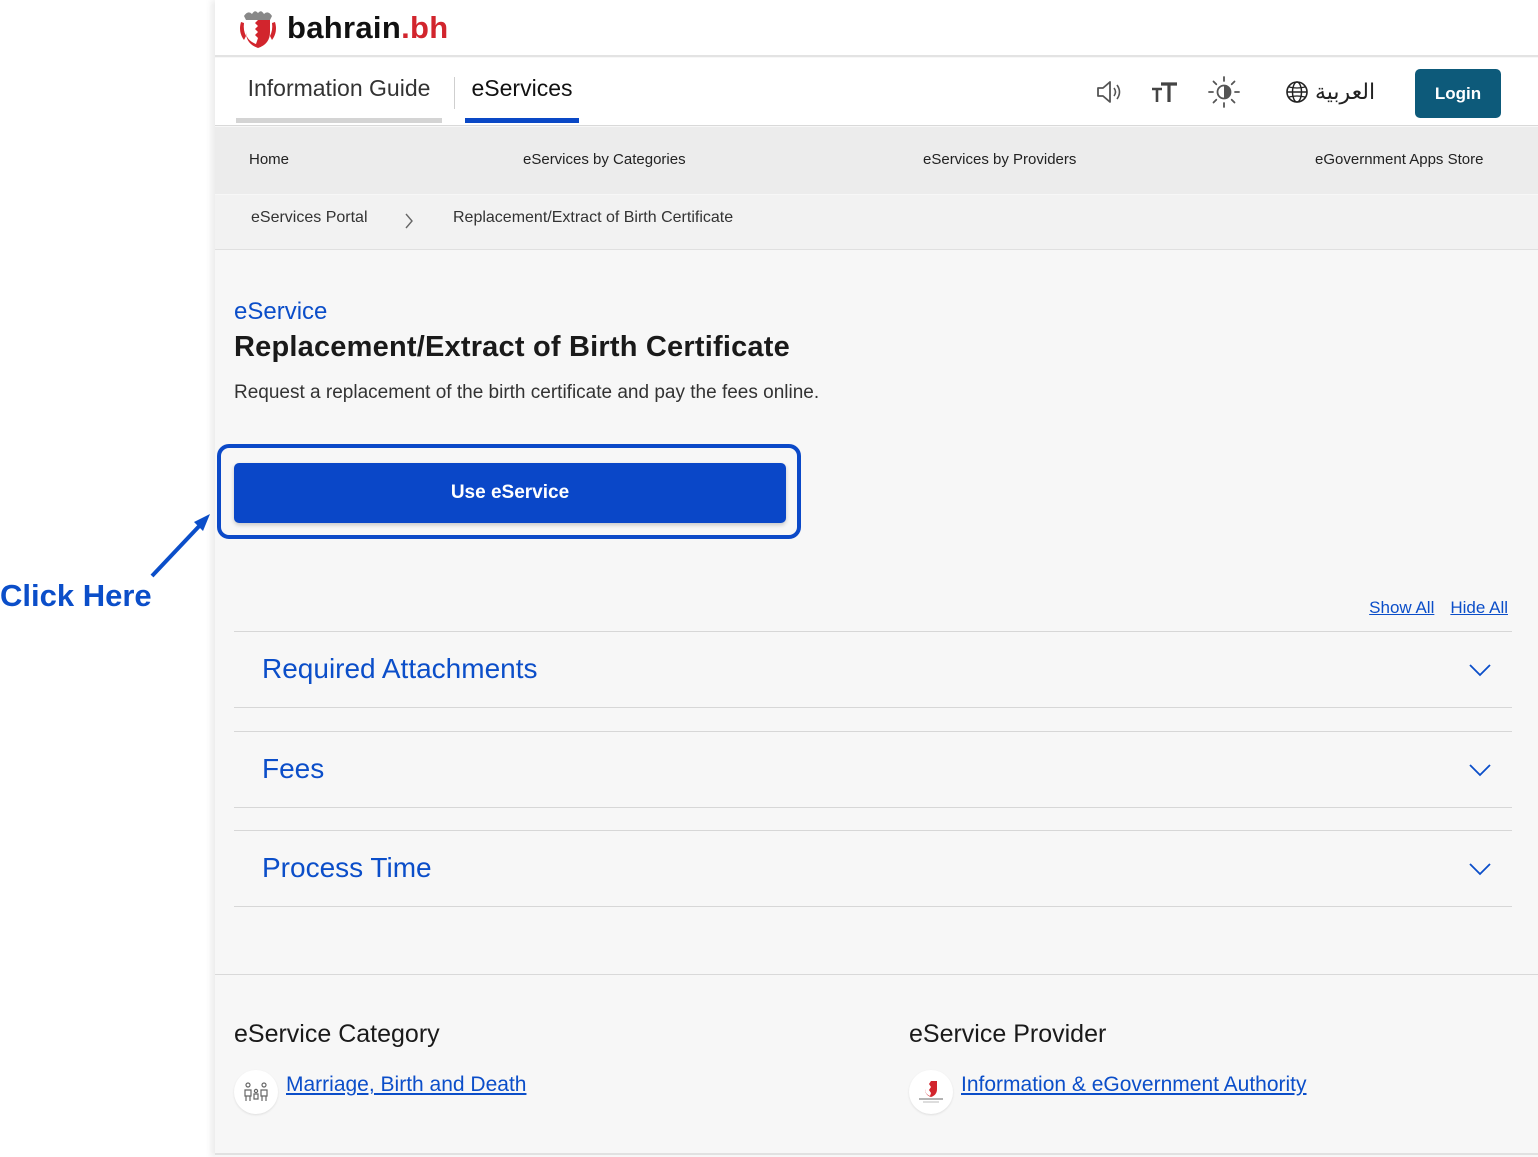 This screenshot has height=1157, width=1538. What do you see at coordinates (522, 90) in the screenshot?
I see `tab-eservices: eServices` at bounding box center [522, 90].